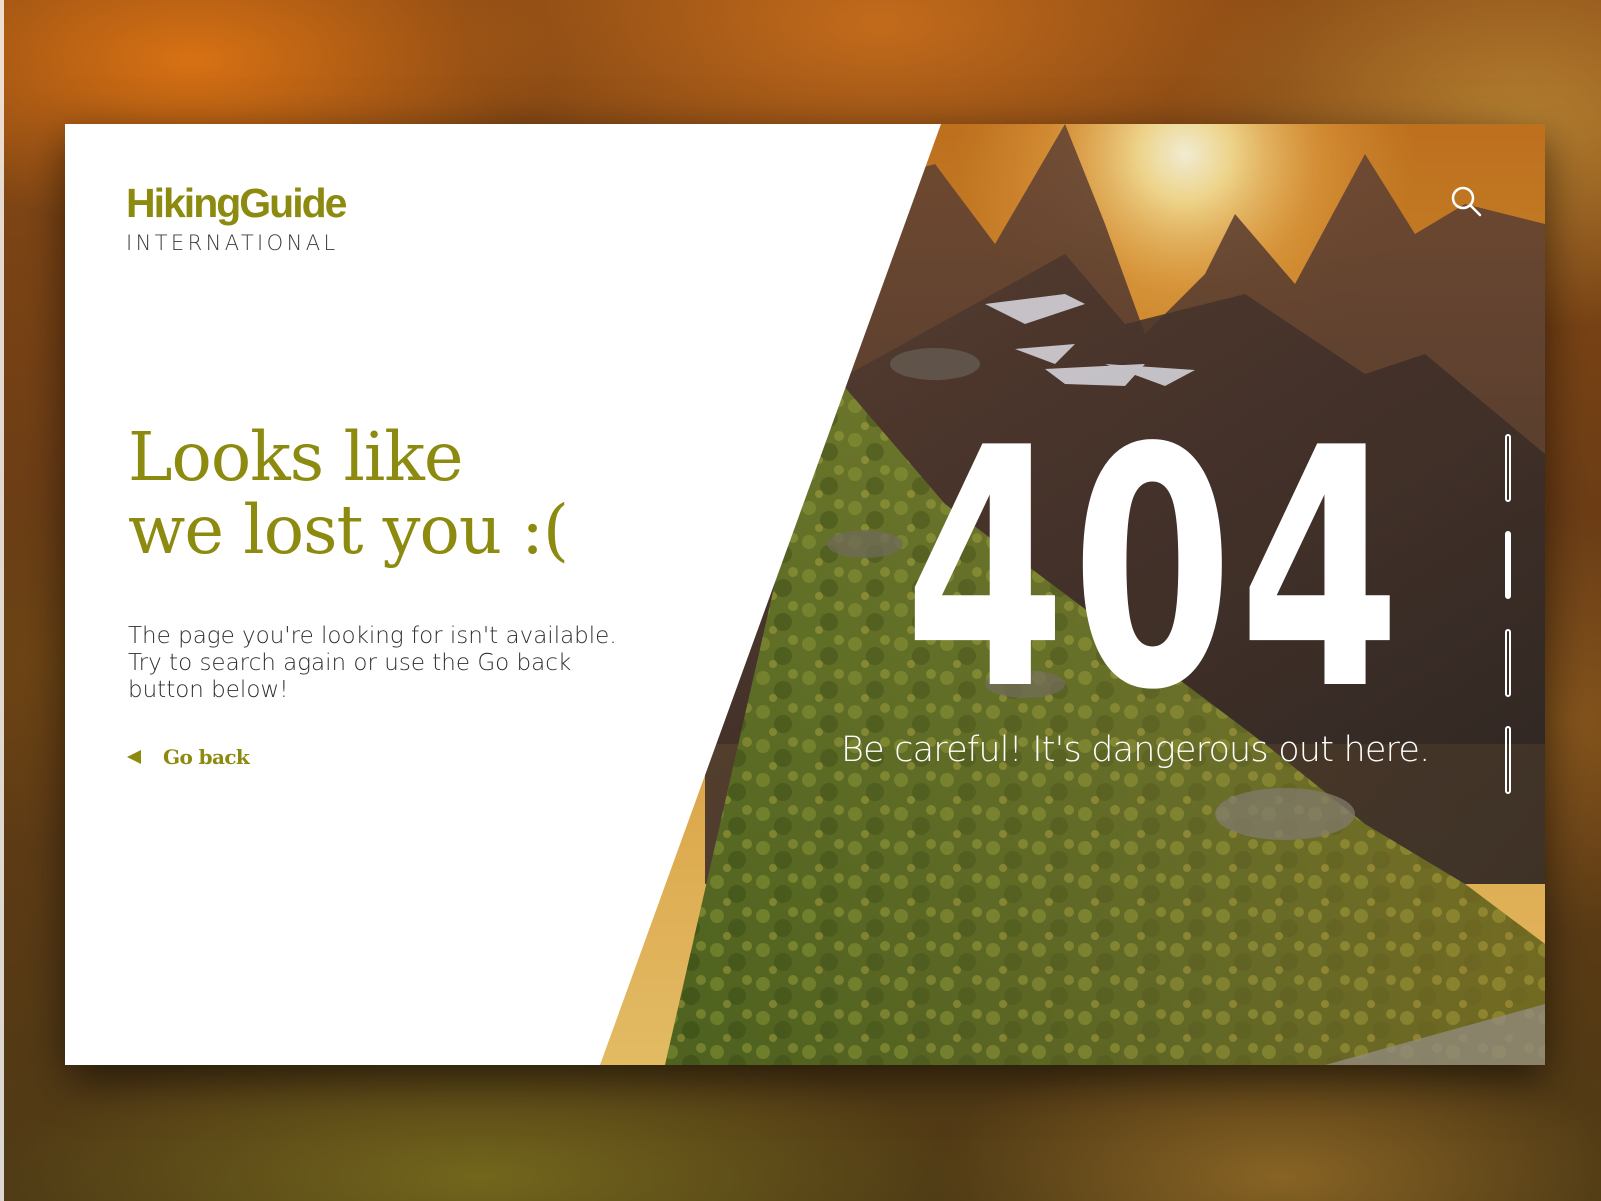 This screenshot has height=1201, width=1601. What do you see at coordinates (208, 690) in the screenshot?
I see `description-line-3: button below!` at bounding box center [208, 690].